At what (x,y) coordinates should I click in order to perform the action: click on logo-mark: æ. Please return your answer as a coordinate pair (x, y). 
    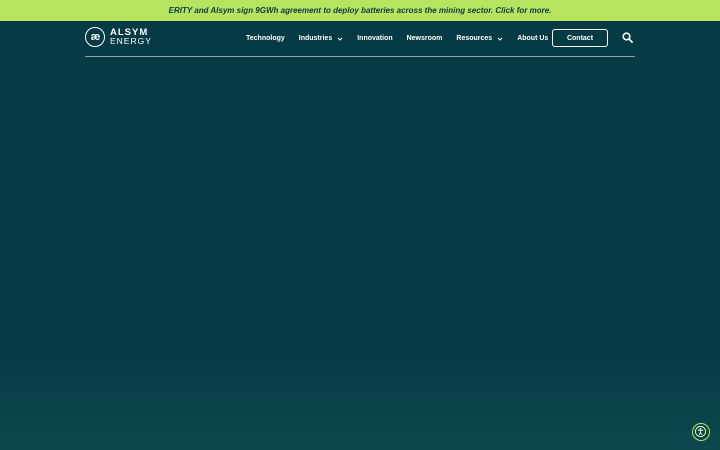
    Looking at the image, I should click on (95, 37).